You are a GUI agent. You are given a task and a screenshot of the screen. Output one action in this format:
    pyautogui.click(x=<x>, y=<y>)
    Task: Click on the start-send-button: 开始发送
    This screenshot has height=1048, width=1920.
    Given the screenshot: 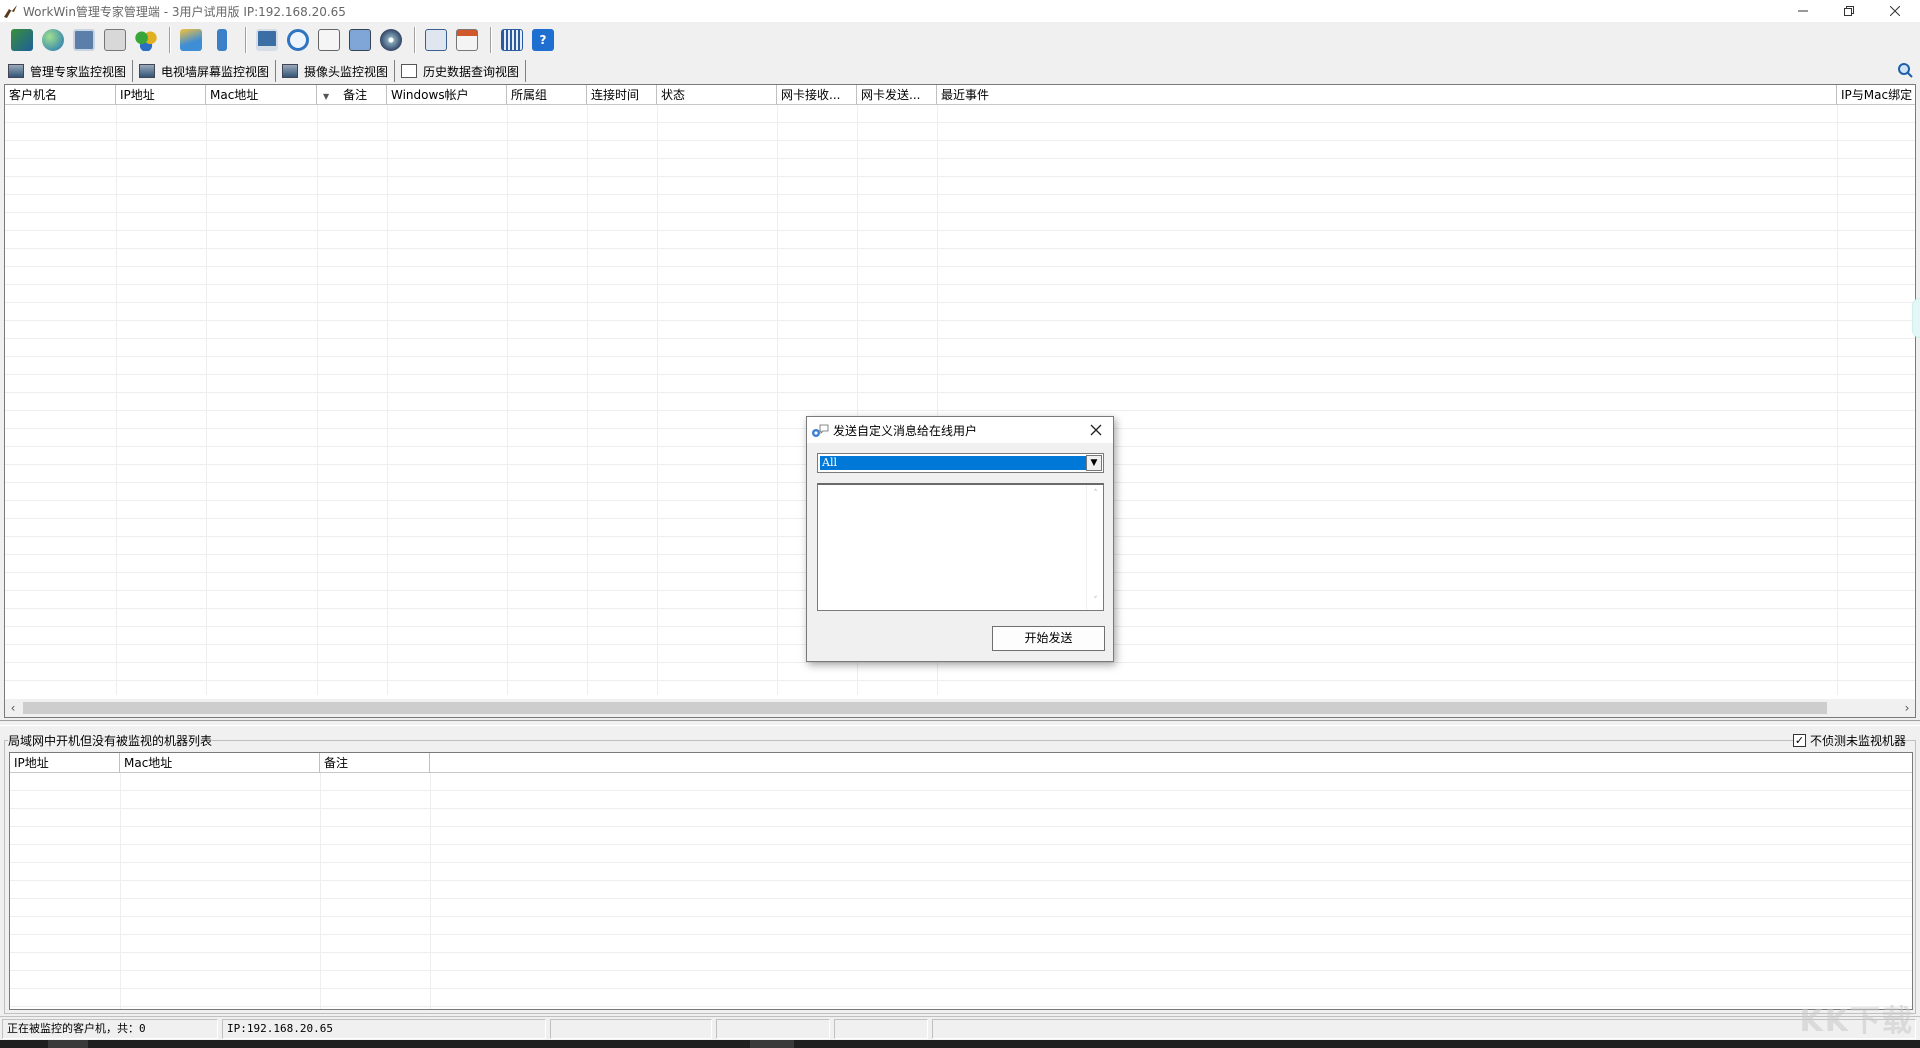 What is the action you would take?
    pyautogui.click(x=1048, y=638)
    